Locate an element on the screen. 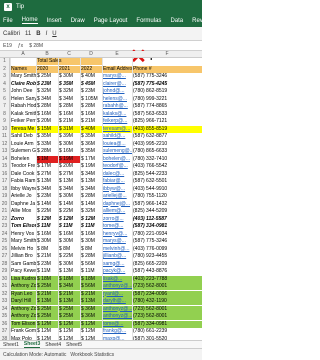  row-header: 7 is located at coordinates (5, 107).